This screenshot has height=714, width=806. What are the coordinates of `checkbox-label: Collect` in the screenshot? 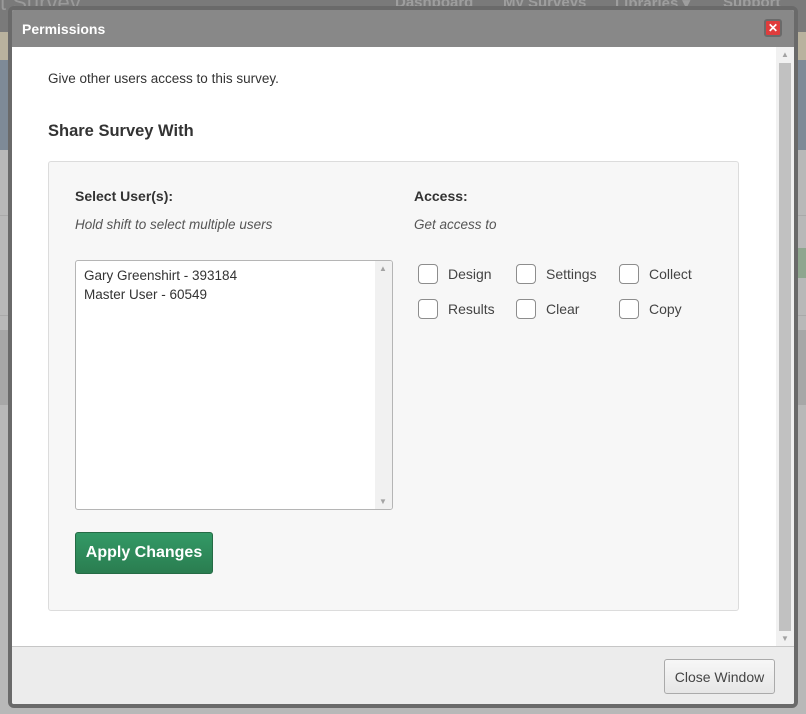 It's located at (670, 274).